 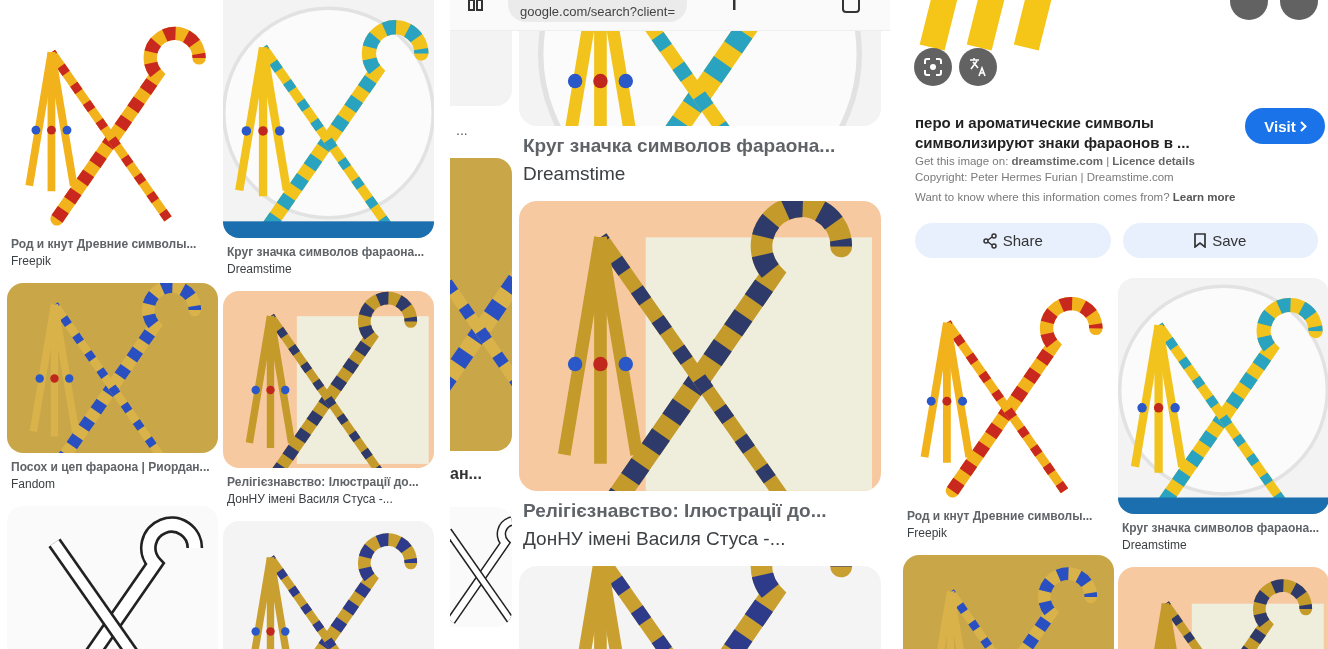 What do you see at coordinates (1055, 161) in the screenshot?
I see `source-line: Get this image on: dreamstime.com | Licence details` at bounding box center [1055, 161].